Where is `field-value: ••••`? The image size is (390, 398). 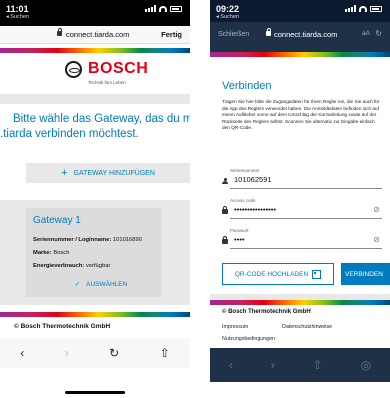 field-value: •••• is located at coordinates (239, 239).